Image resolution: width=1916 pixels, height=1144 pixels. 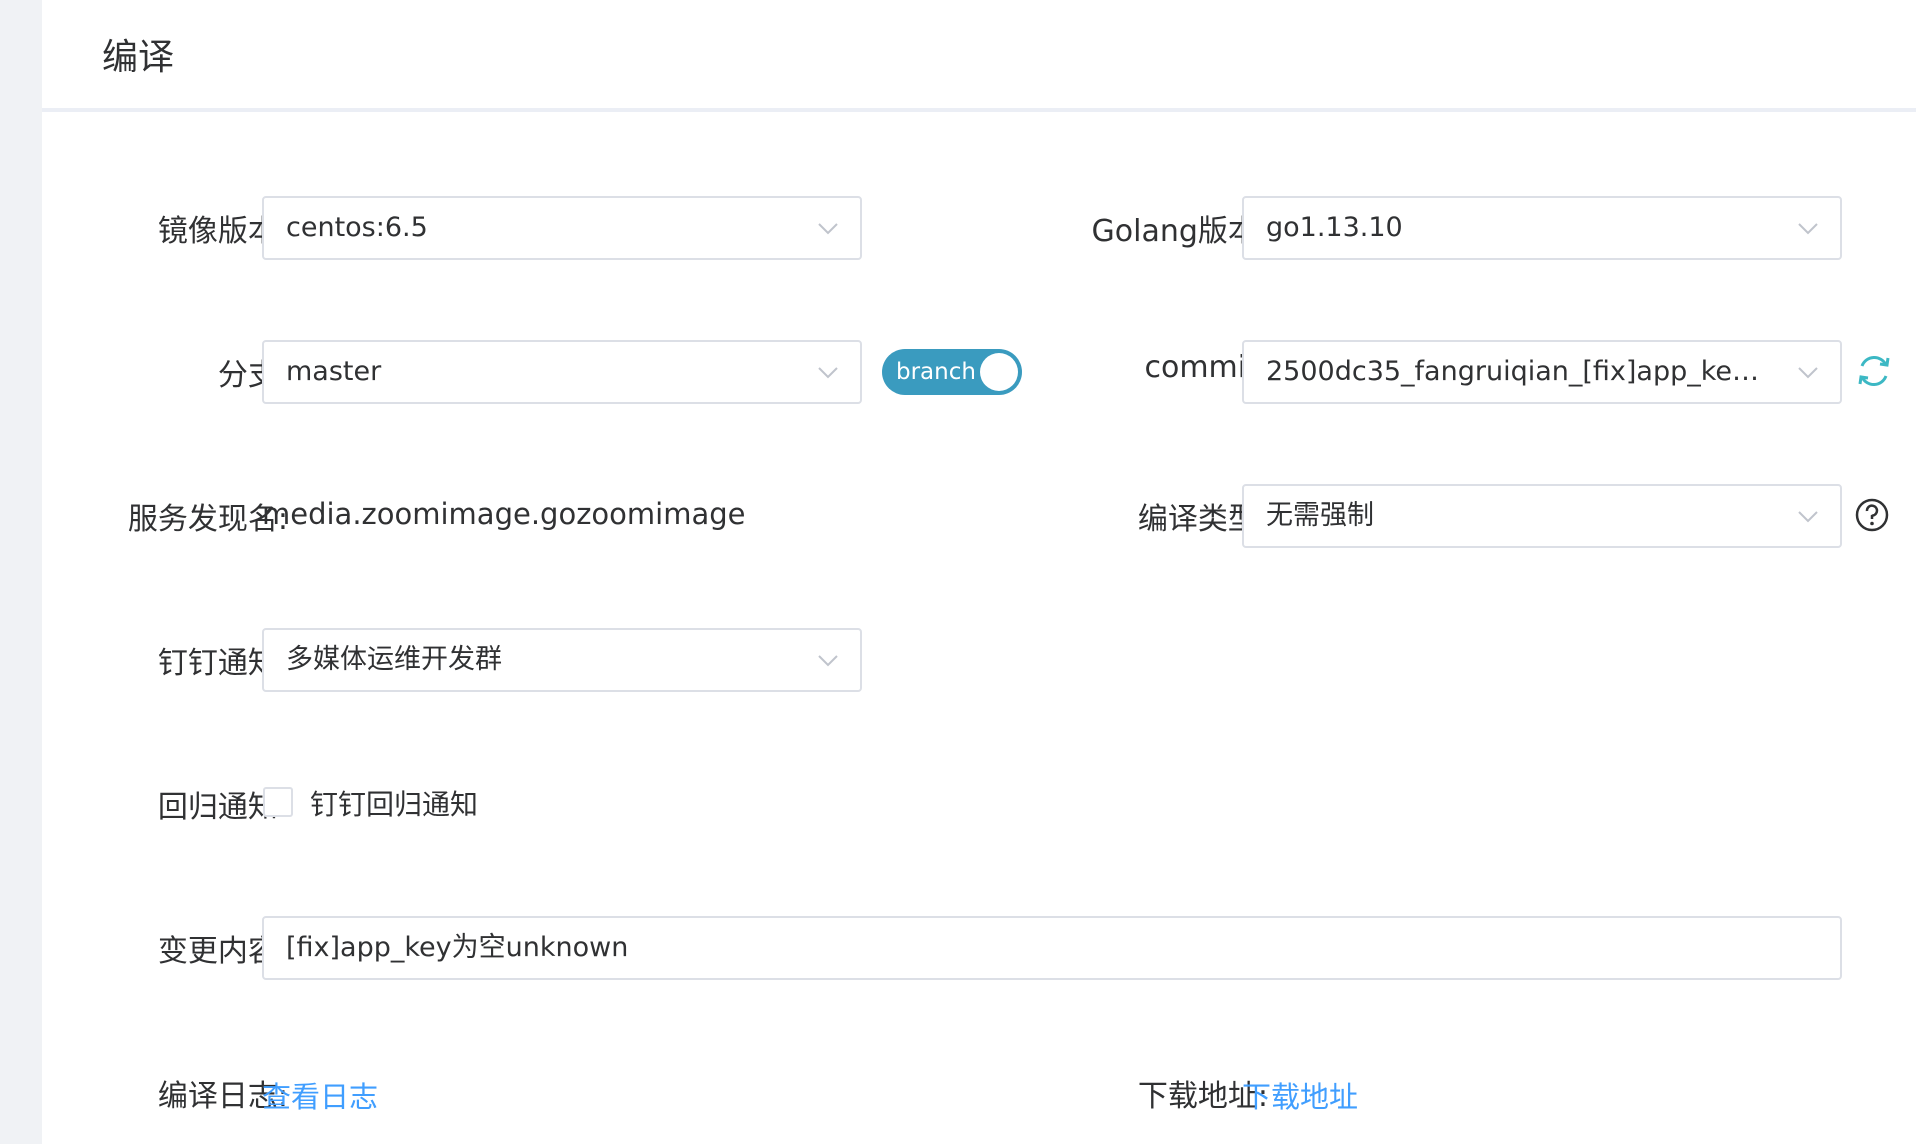 I want to click on question-circle-icon, so click(x=1872, y=515).